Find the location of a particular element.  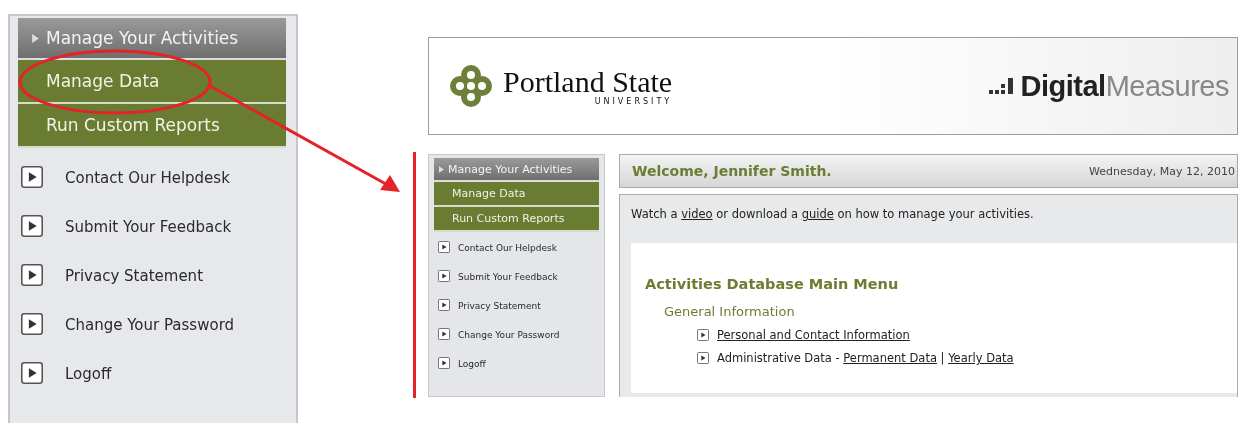

entry-text: | is located at coordinates (942, 358).